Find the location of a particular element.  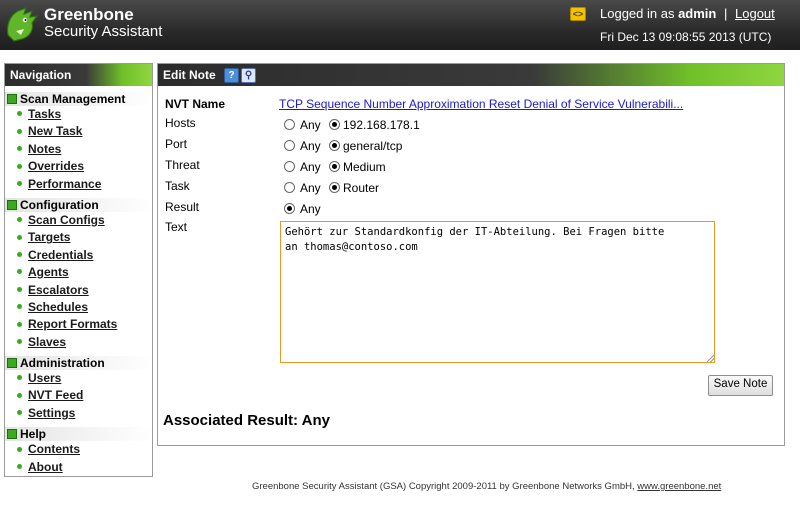

nav-item-notes: Notes is located at coordinates (78, 149).